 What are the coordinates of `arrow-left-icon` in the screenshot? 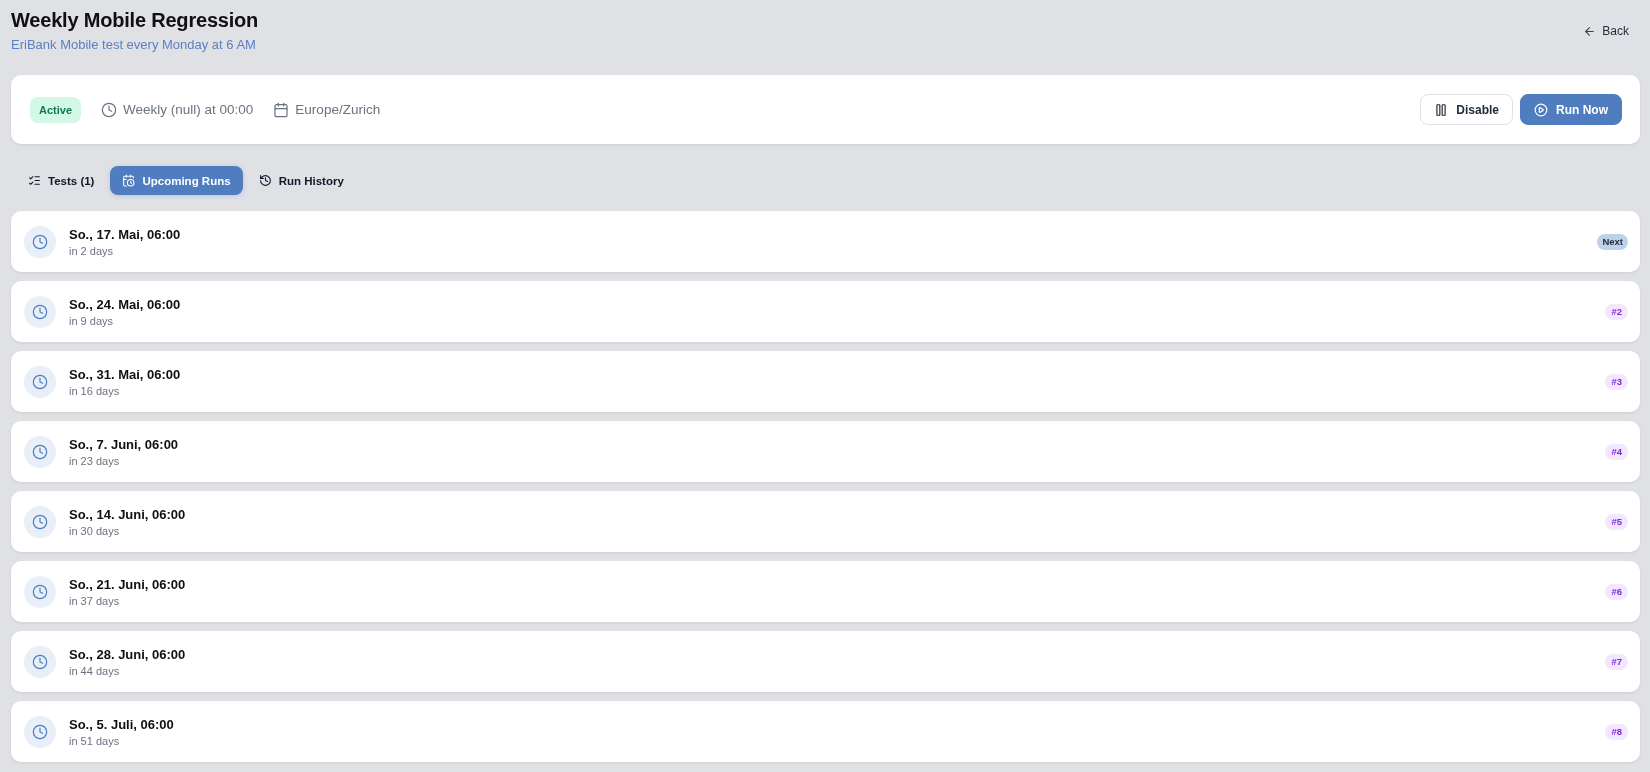 It's located at (1590, 31).